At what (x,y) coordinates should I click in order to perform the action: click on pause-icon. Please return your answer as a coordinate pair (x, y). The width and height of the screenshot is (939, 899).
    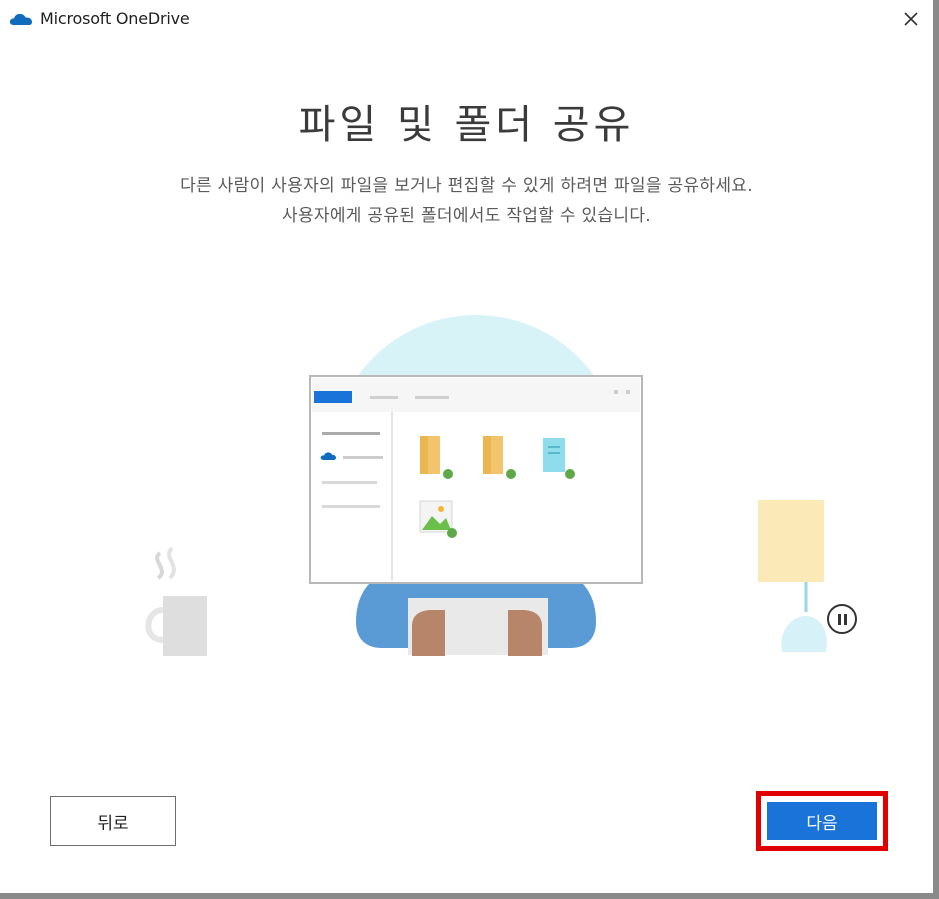
    Looking at the image, I should click on (842, 619).